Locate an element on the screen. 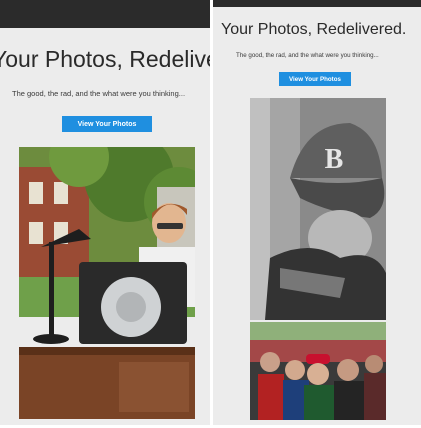  photo-stadium-crowd-image is located at coordinates (318, 371).